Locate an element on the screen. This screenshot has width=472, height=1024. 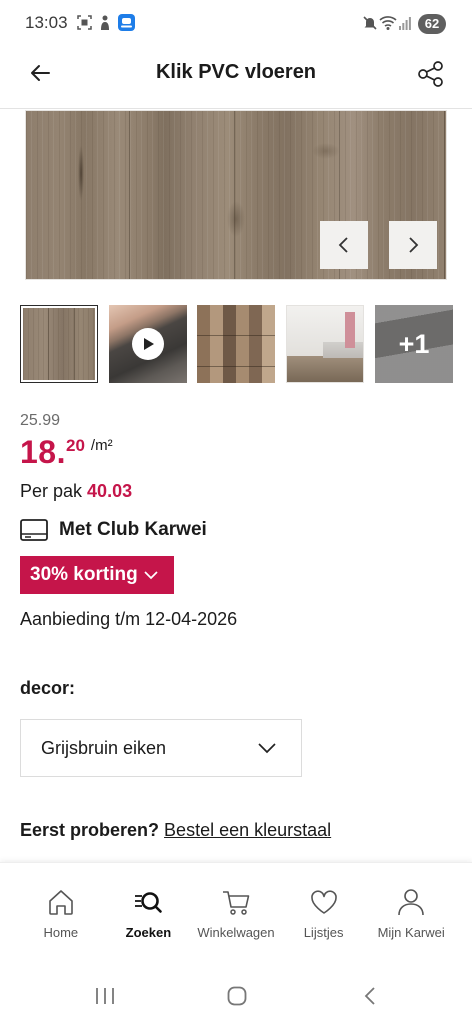
nav-lists: Lijstjes is located at coordinates (324, 913).